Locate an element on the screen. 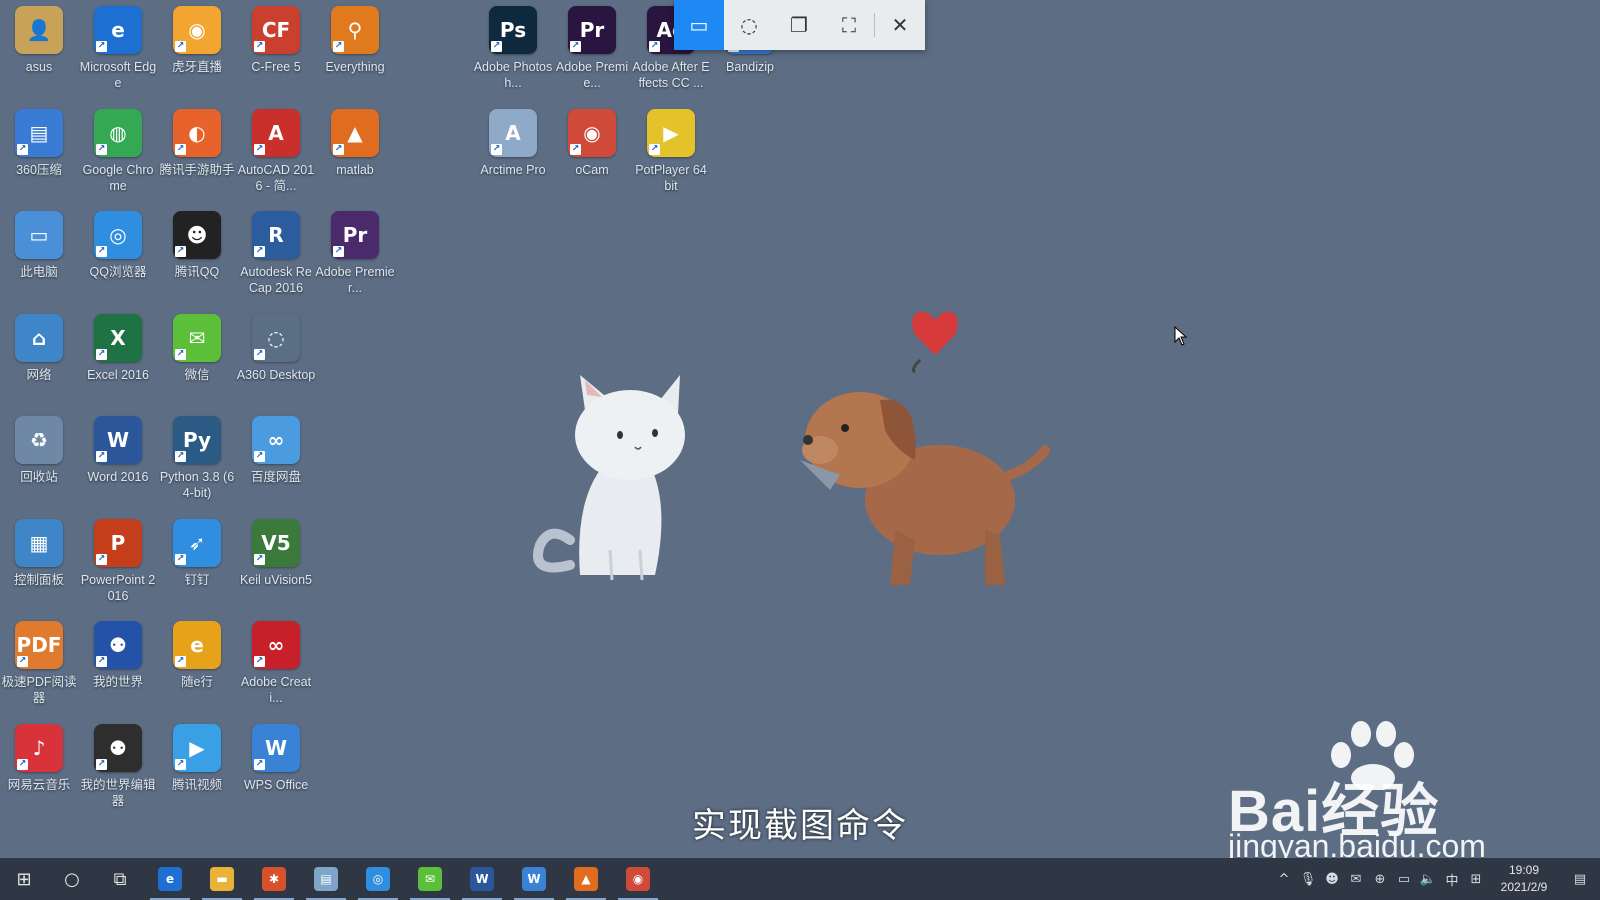 Image resolution: width=1600 pixels, height=900 pixels. action-center-button: ▤ is located at coordinates (1580, 879).